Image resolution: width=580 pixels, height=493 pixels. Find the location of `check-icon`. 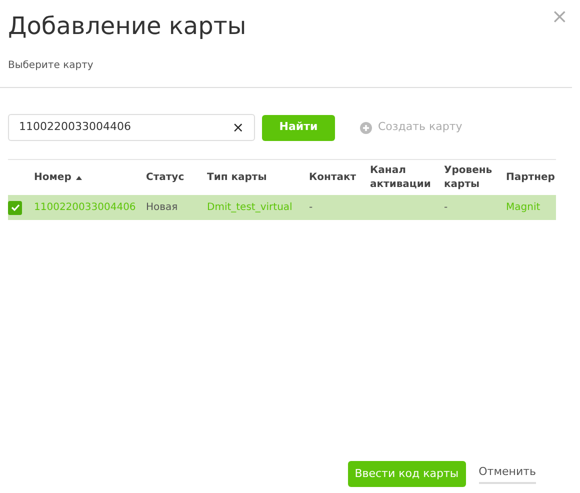

check-icon is located at coordinates (15, 207).